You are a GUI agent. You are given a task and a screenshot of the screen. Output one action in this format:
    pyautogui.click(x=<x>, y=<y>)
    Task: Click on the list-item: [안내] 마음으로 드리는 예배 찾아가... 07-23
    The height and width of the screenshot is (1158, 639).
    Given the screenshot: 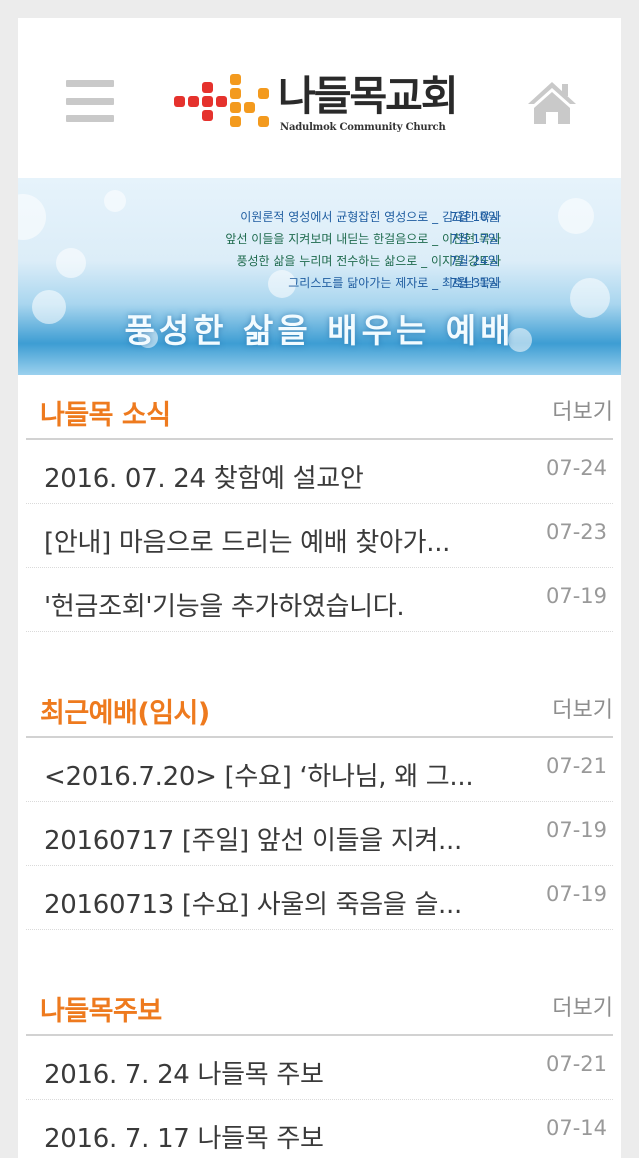 What is the action you would take?
    pyautogui.click(x=319, y=536)
    